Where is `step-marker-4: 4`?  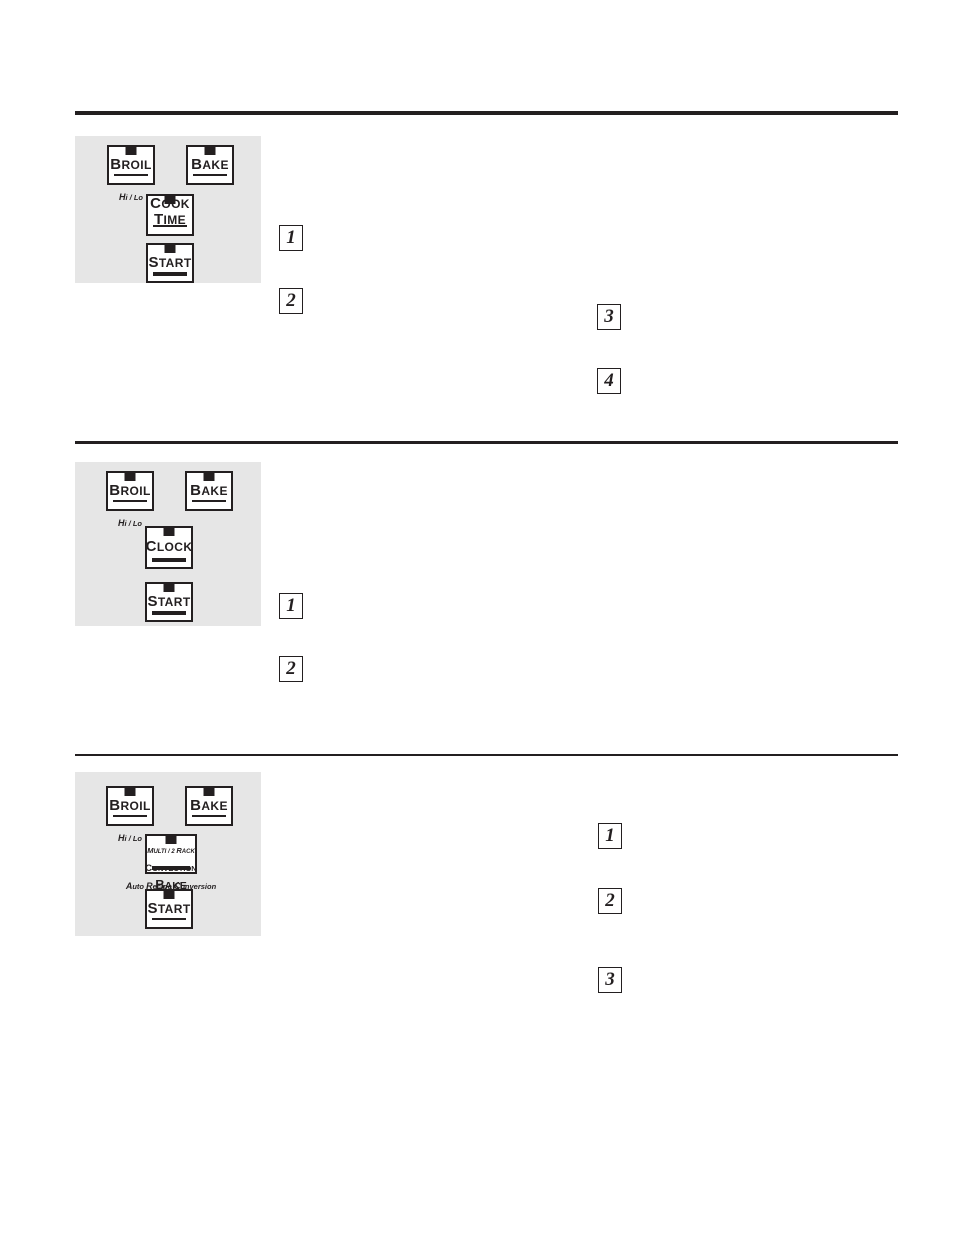 step-marker-4: 4 is located at coordinates (609, 381).